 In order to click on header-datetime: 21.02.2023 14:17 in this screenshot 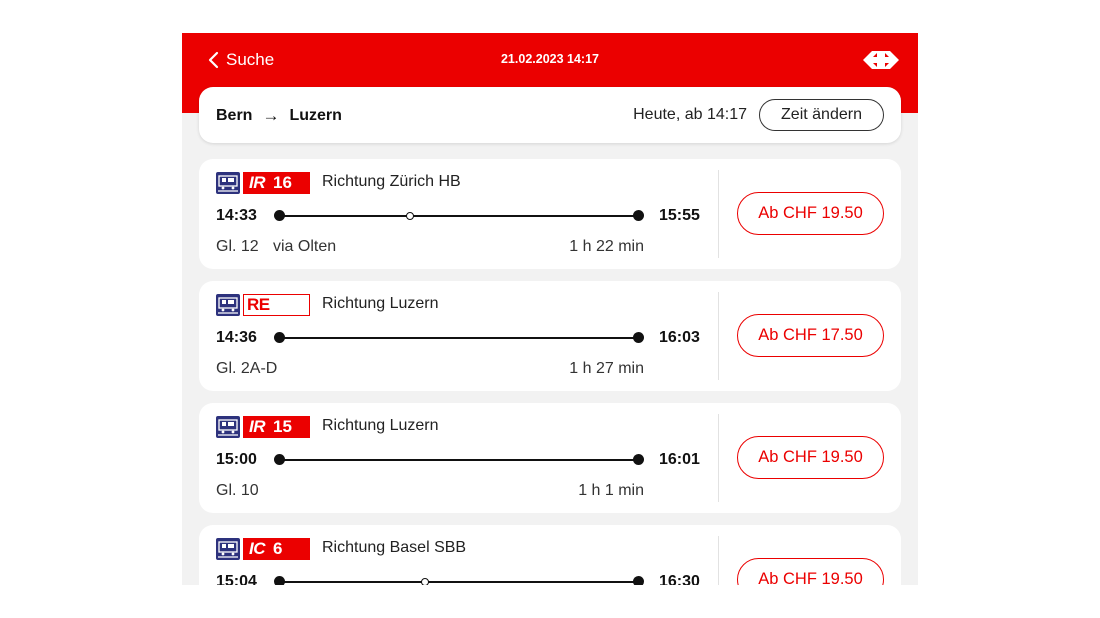, I will do `click(549, 59)`.